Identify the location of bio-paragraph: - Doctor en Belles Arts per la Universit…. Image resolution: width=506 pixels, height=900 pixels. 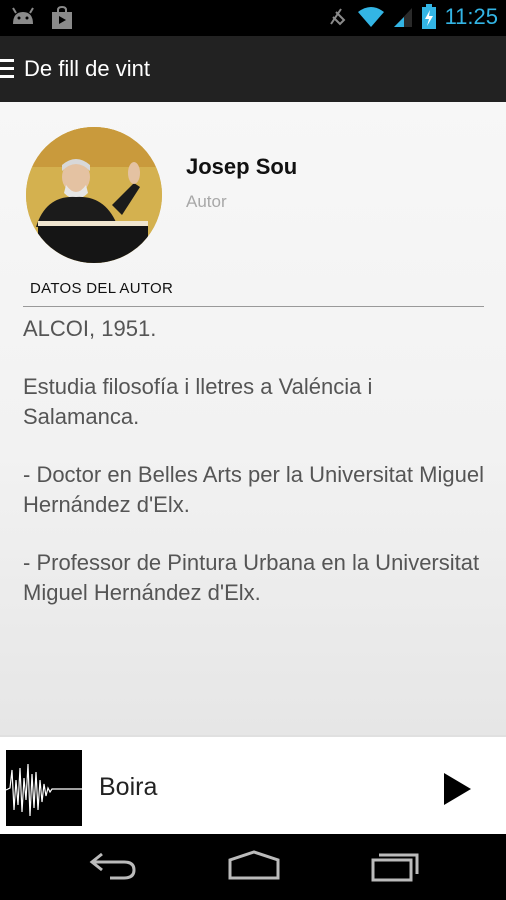
(253, 489).